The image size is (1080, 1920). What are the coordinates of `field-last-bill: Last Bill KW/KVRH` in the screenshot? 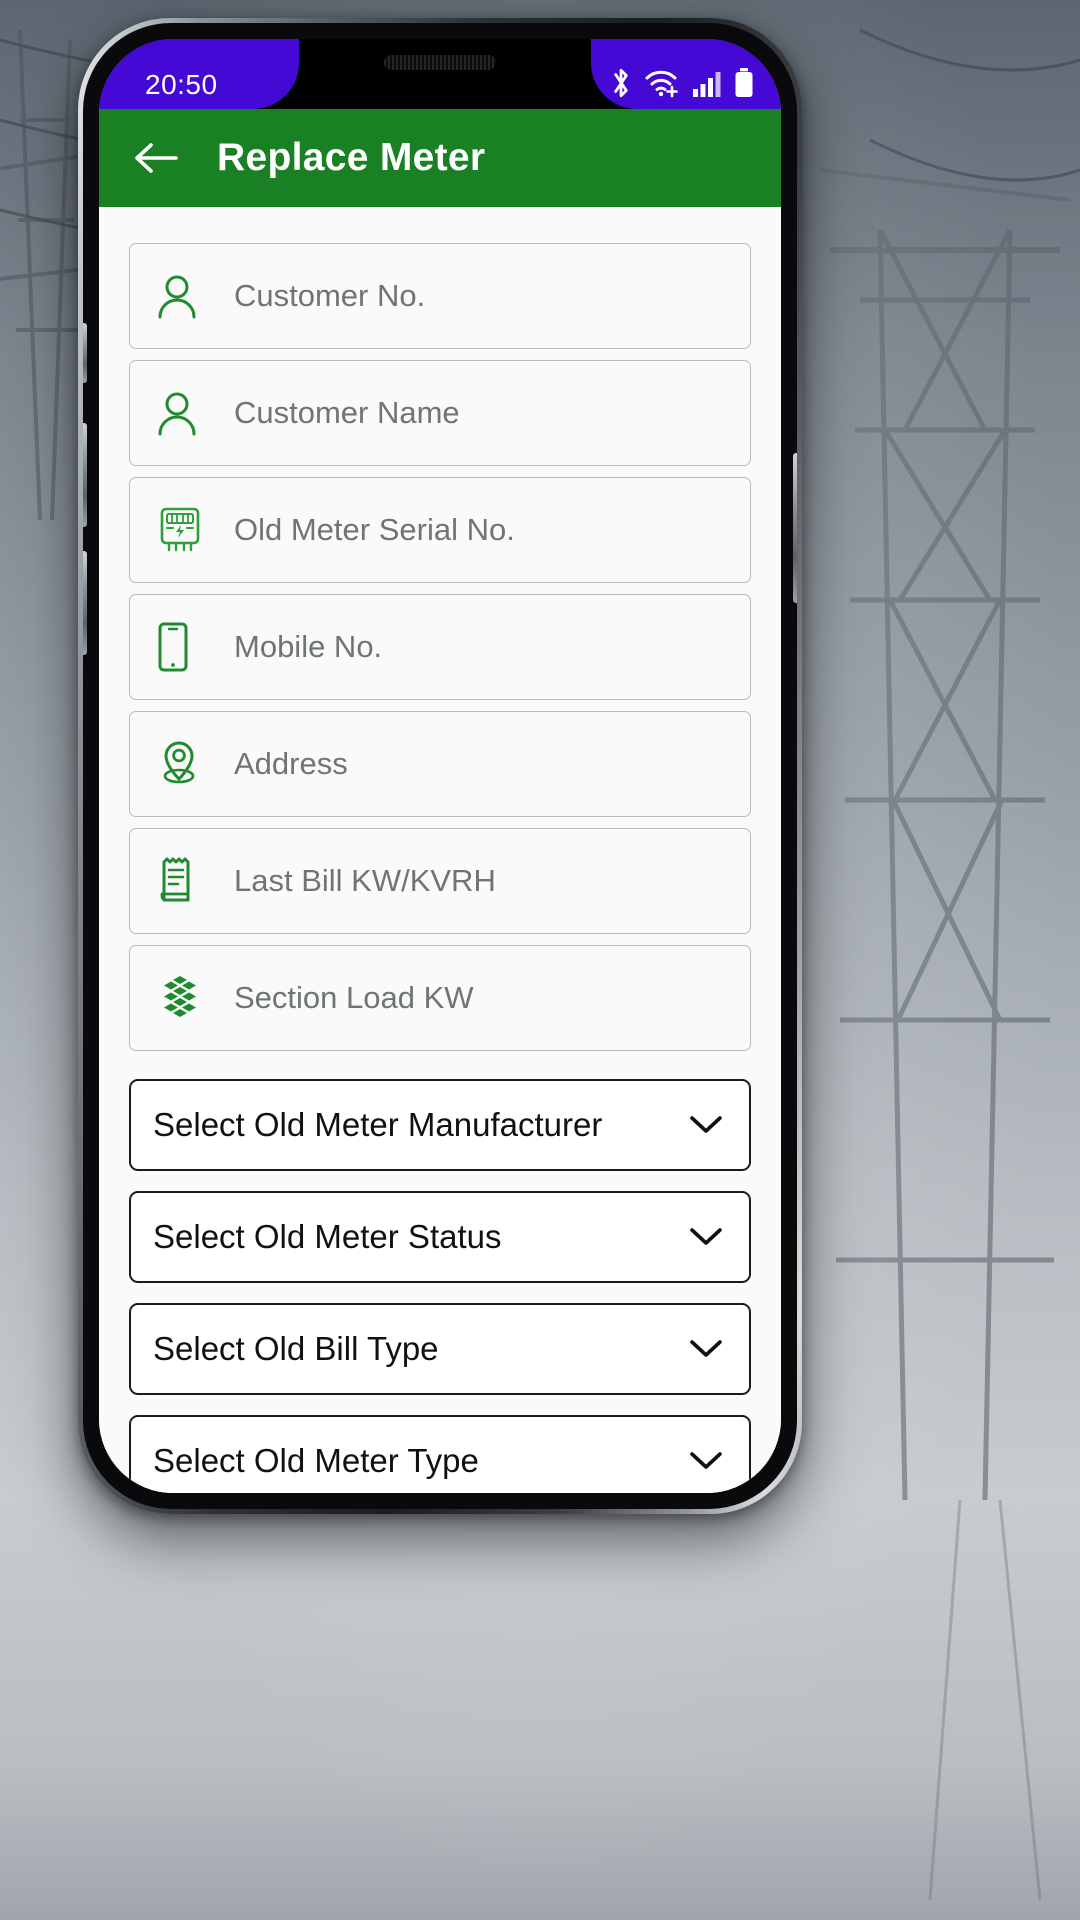 It's located at (440, 881).